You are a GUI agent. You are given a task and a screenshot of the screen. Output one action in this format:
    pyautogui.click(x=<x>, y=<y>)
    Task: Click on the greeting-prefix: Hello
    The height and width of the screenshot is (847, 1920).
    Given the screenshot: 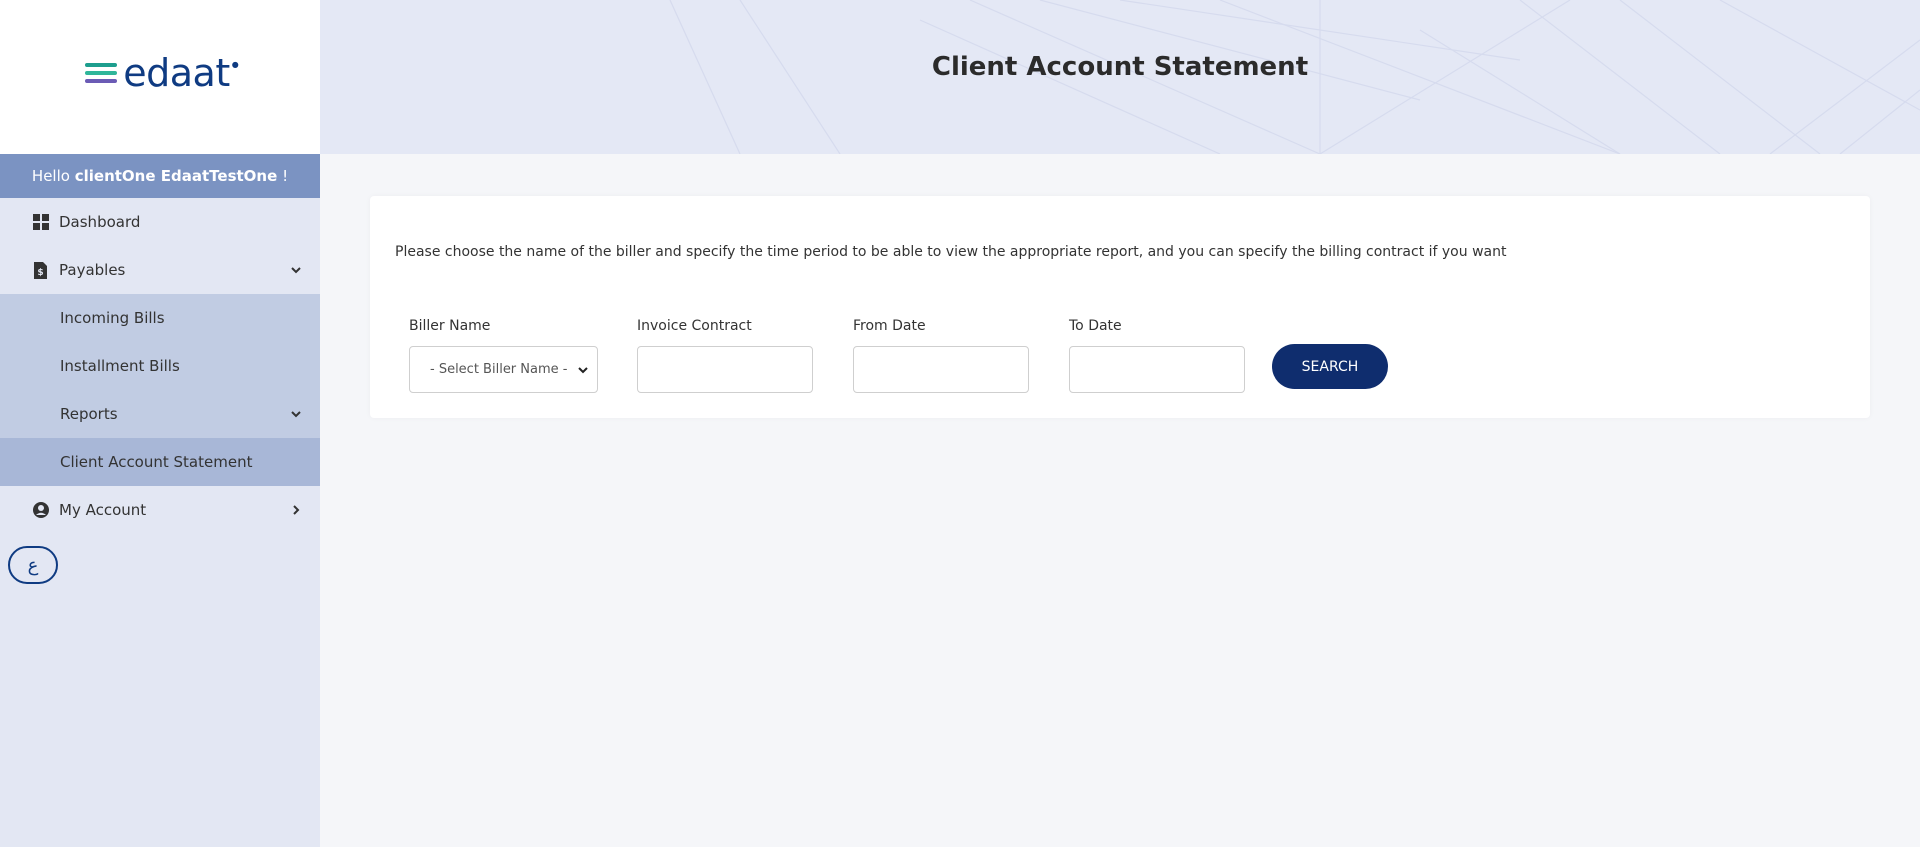 What is the action you would take?
    pyautogui.click(x=50, y=176)
    